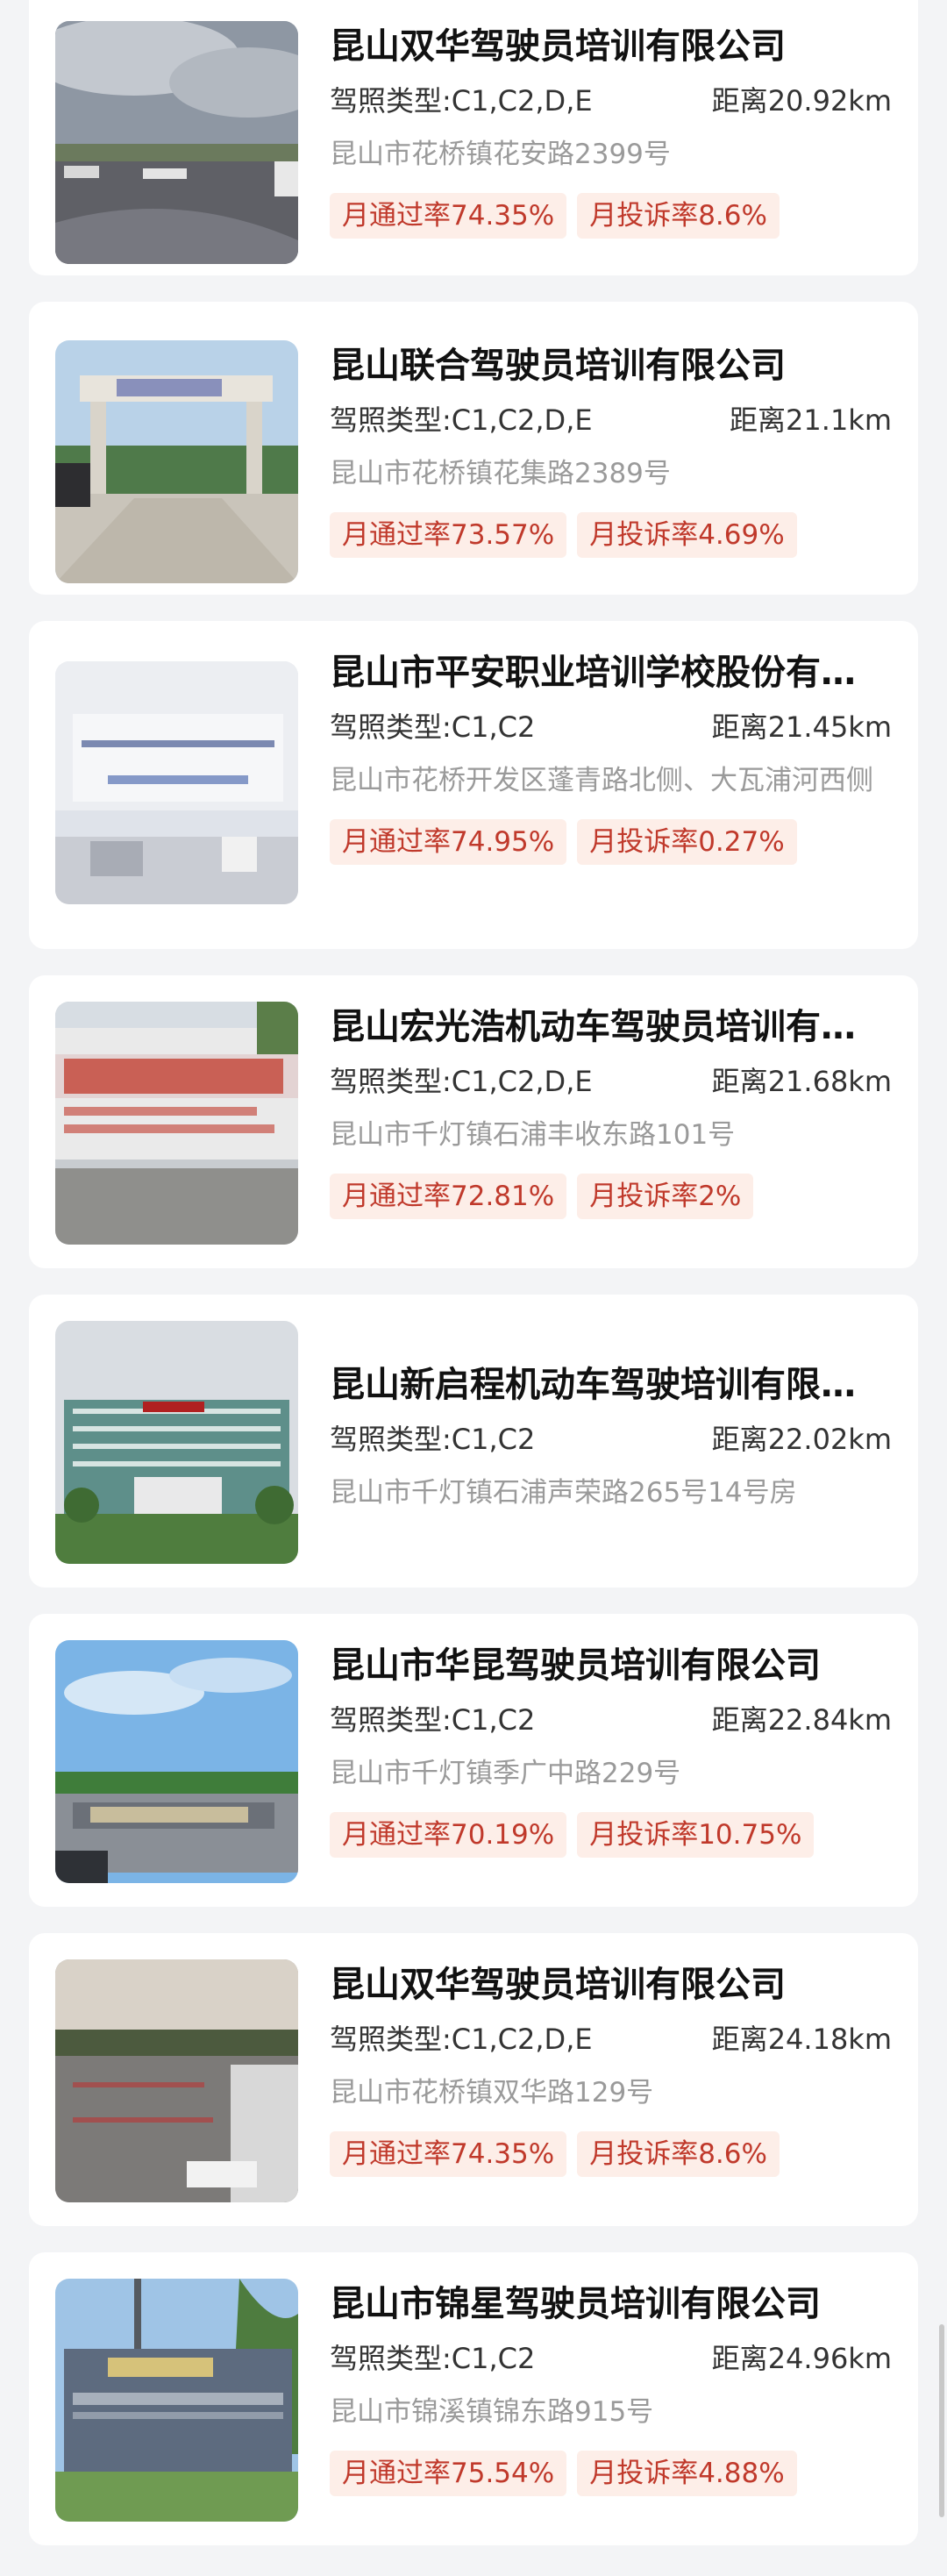  What do you see at coordinates (742, 535) in the screenshot?
I see `complaint-rate-value: 4.69%` at bounding box center [742, 535].